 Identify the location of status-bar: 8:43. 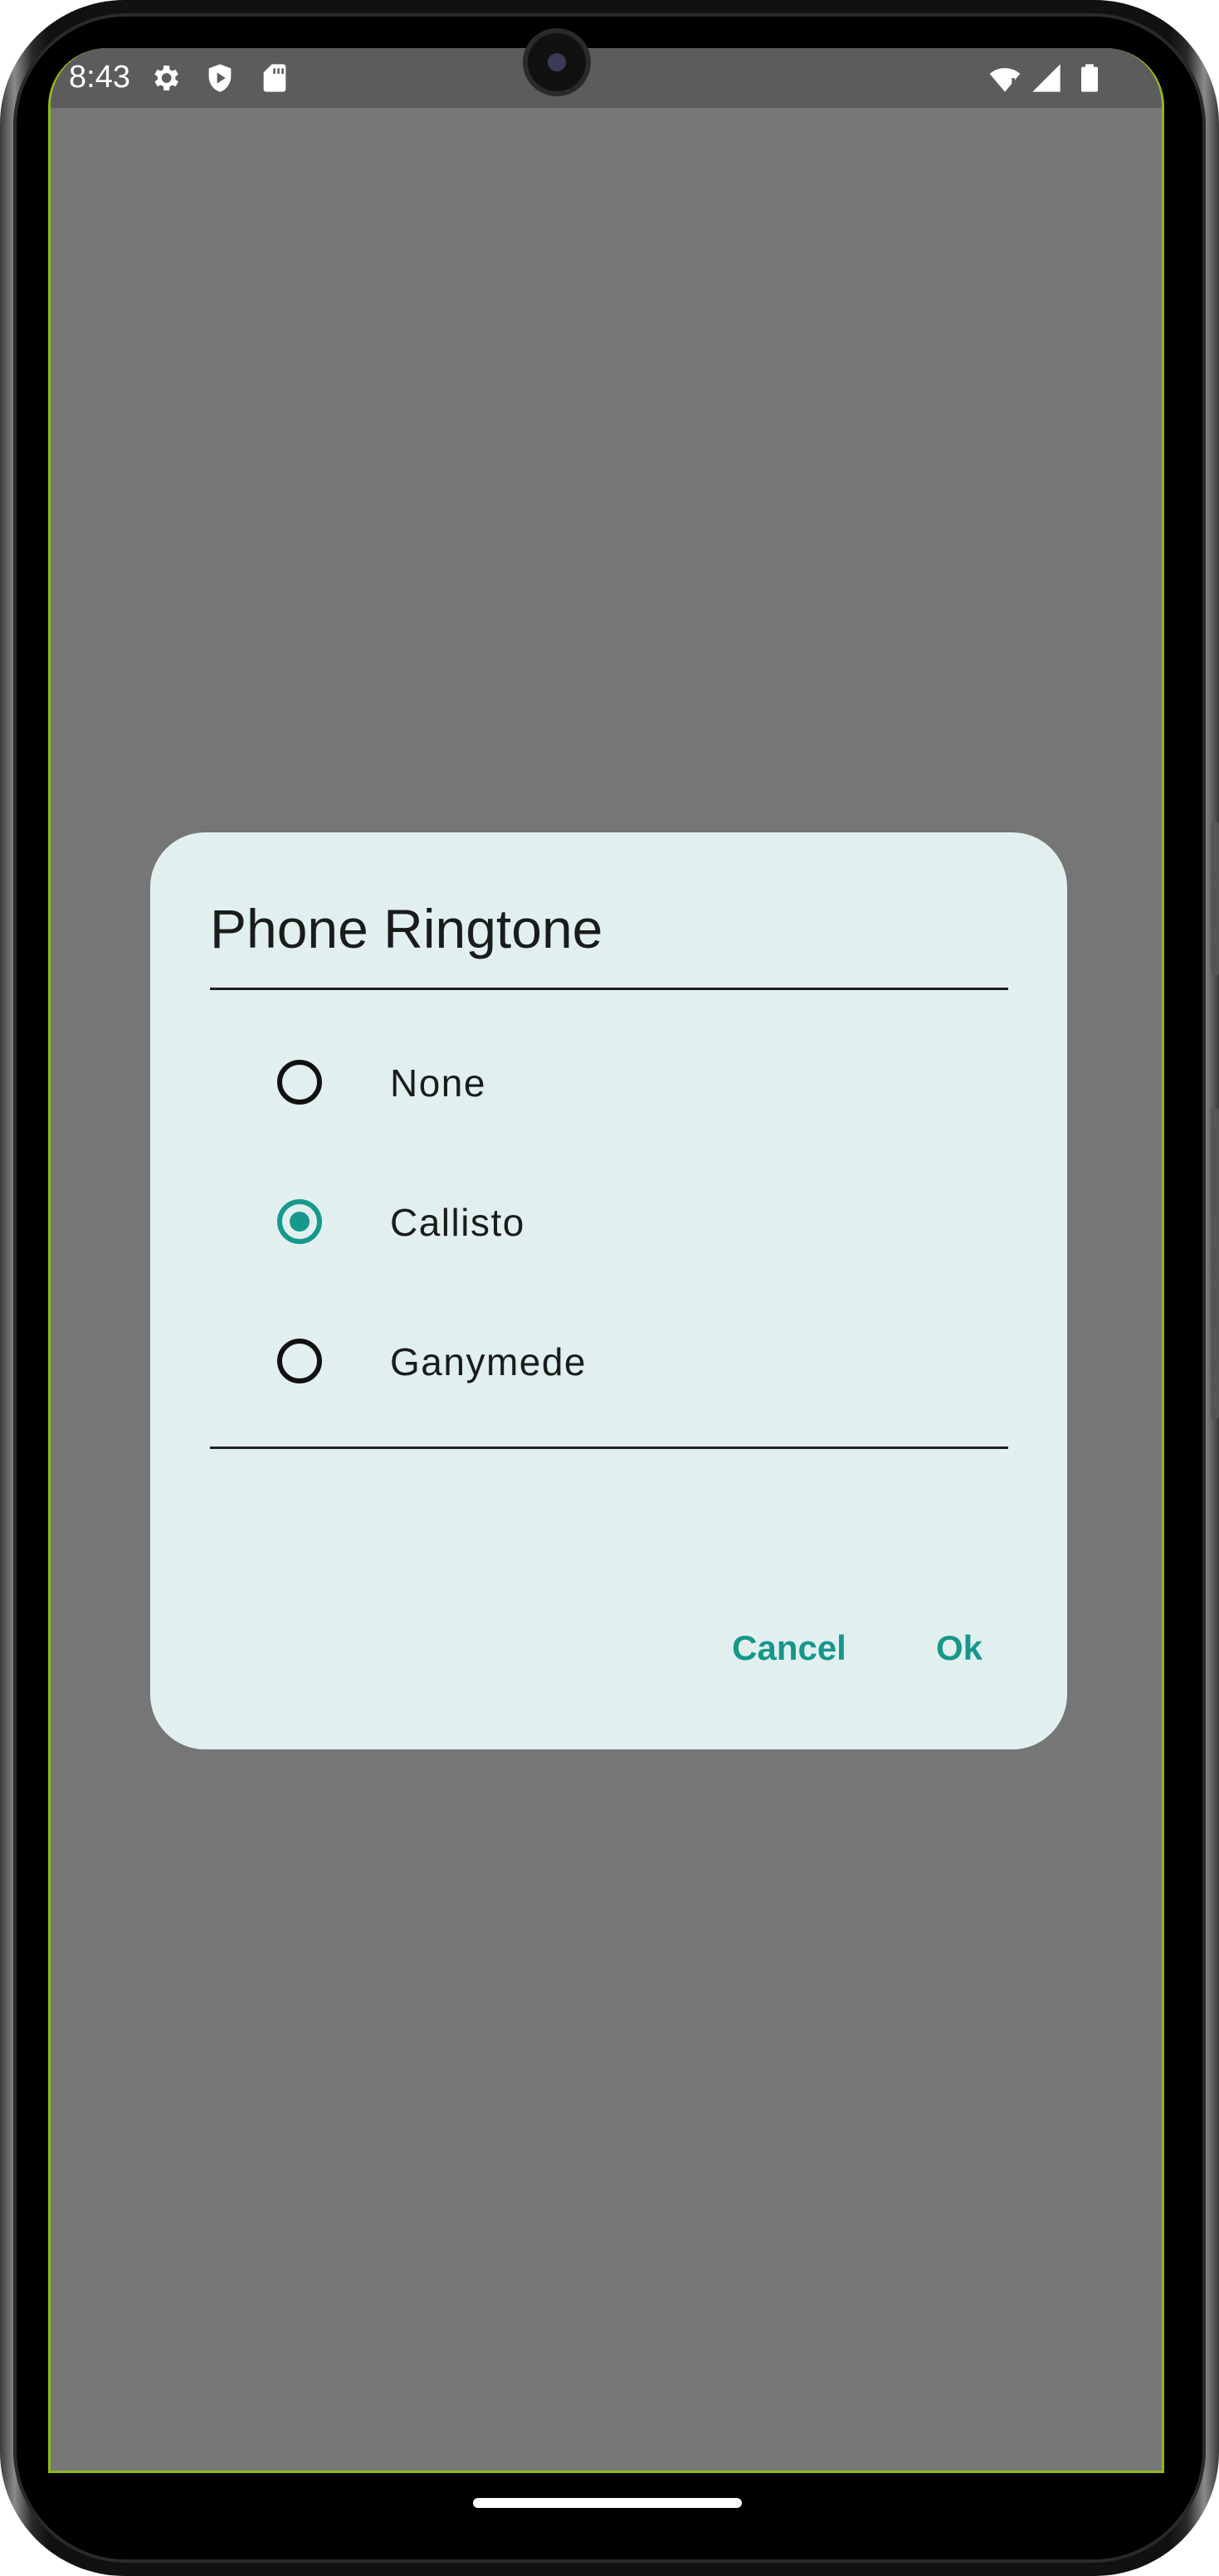
(607, 78).